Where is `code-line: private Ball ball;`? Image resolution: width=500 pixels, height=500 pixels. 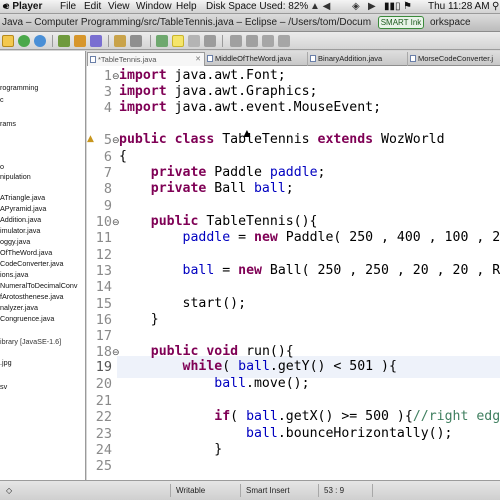 code-line: private Ball ball; is located at coordinates (206, 188).